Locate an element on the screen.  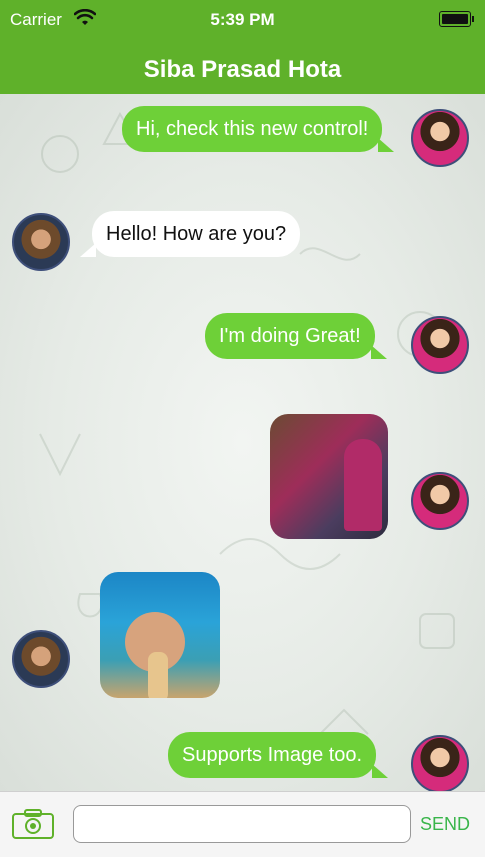
message-input is located at coordinates (242, 824).